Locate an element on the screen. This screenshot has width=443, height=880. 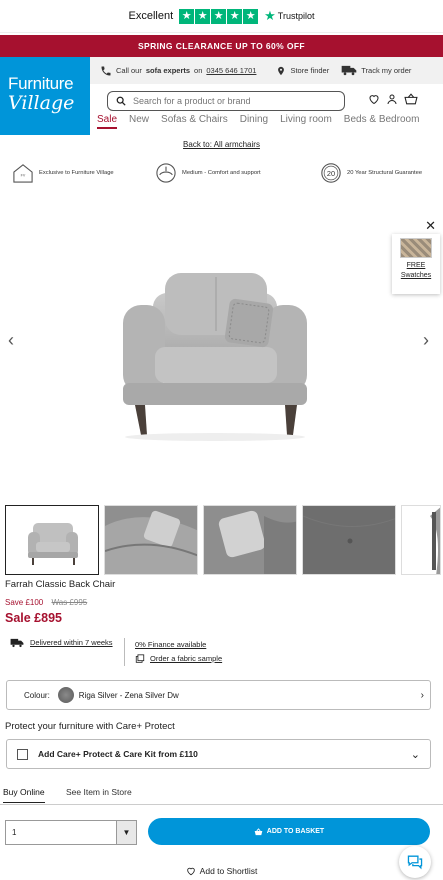
swatches-line2: Swatches is located at coordinates (416, 275).